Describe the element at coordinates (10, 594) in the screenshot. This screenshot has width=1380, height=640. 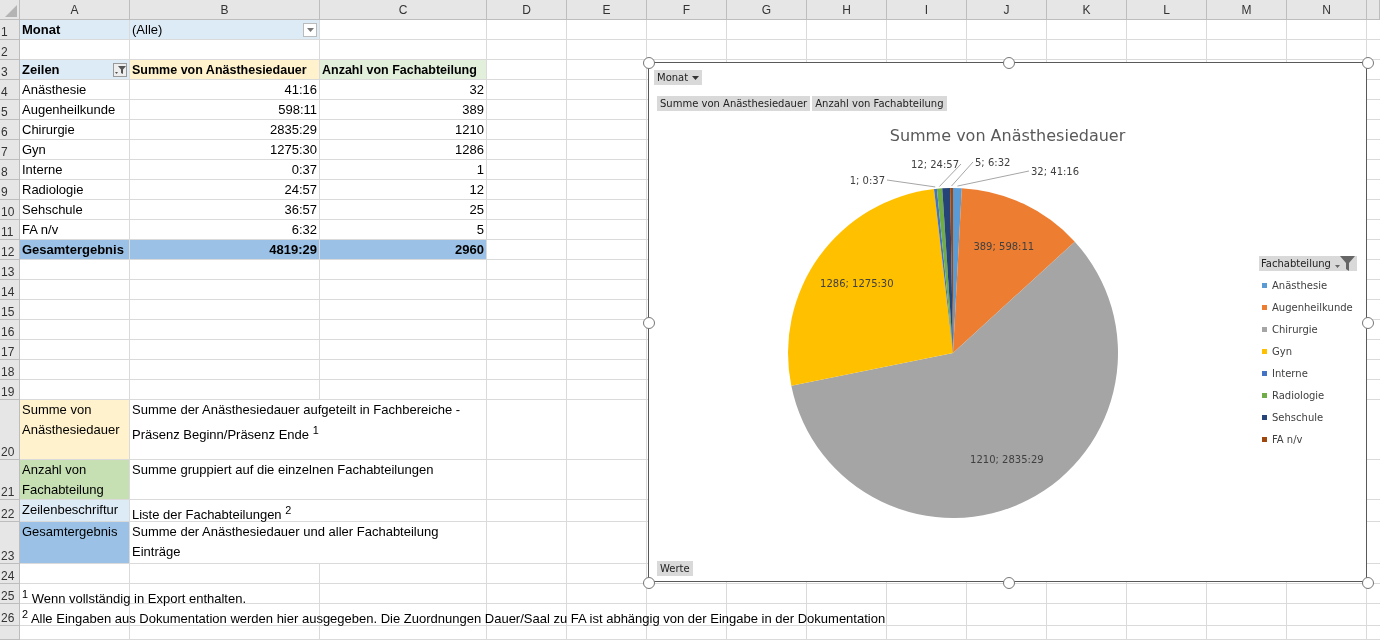
I see `row-number: 25` at that location.